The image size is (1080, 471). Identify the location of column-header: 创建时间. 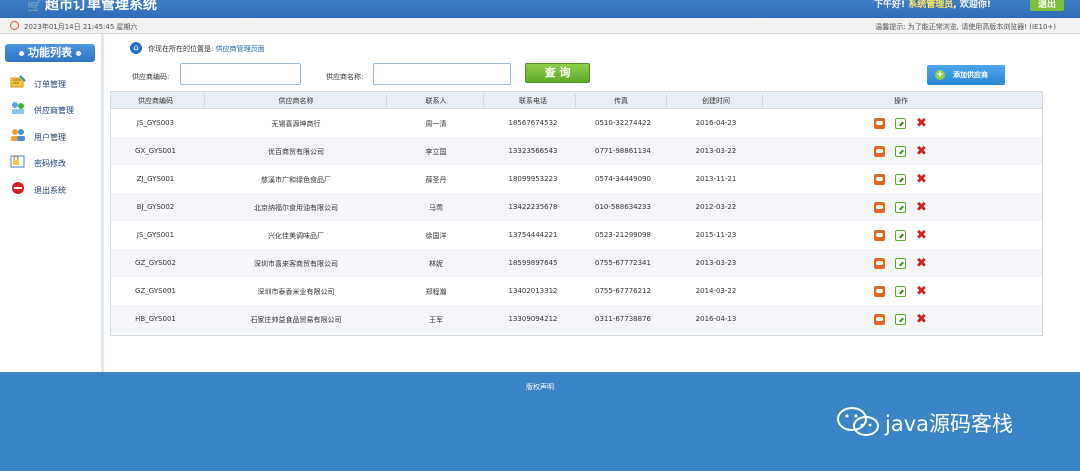
(716, 101).